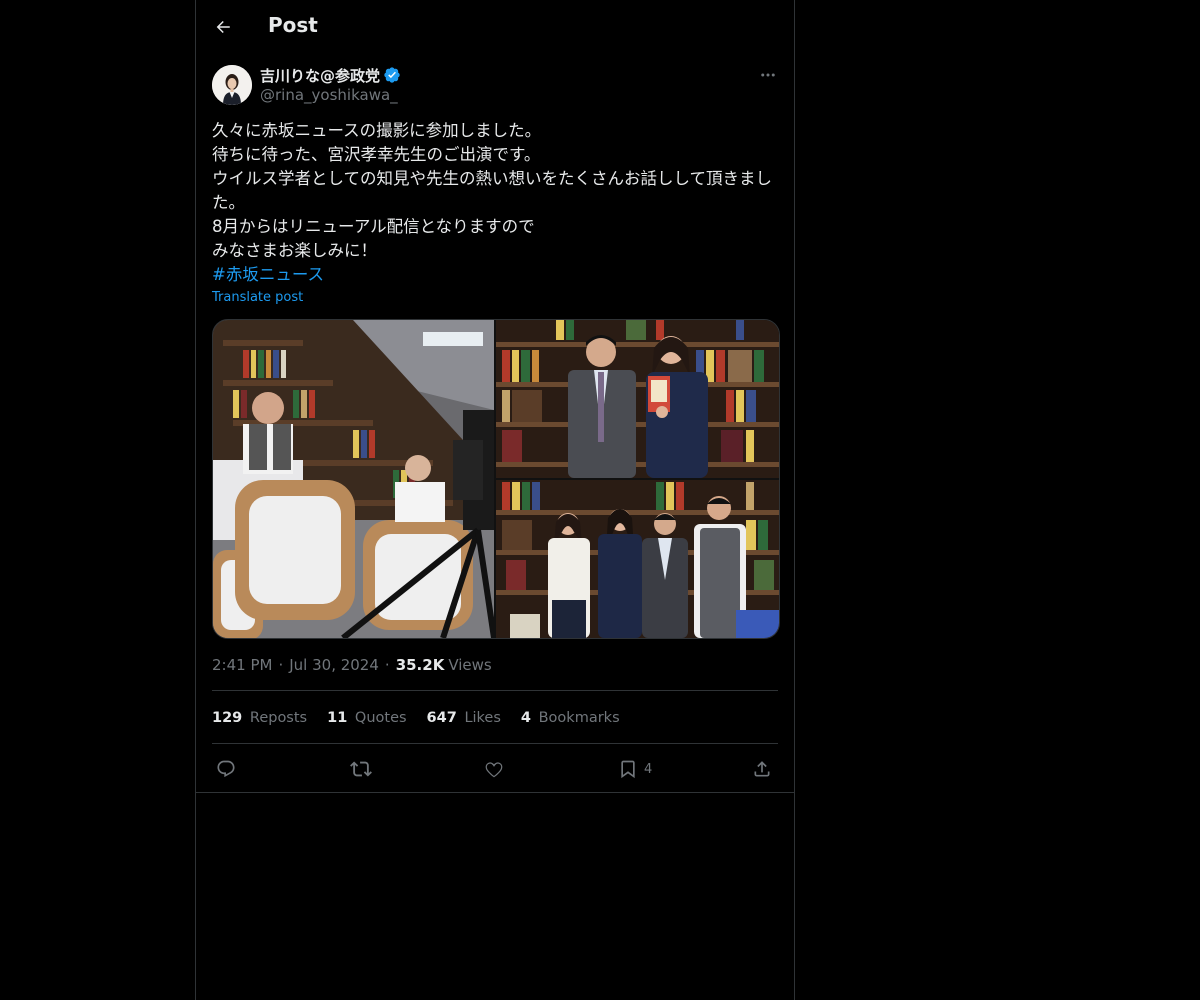  Describe the element at coordinates (294, 250) in the screenshot. I see `post-text-line: みなさまお楽しみに！` at that location.